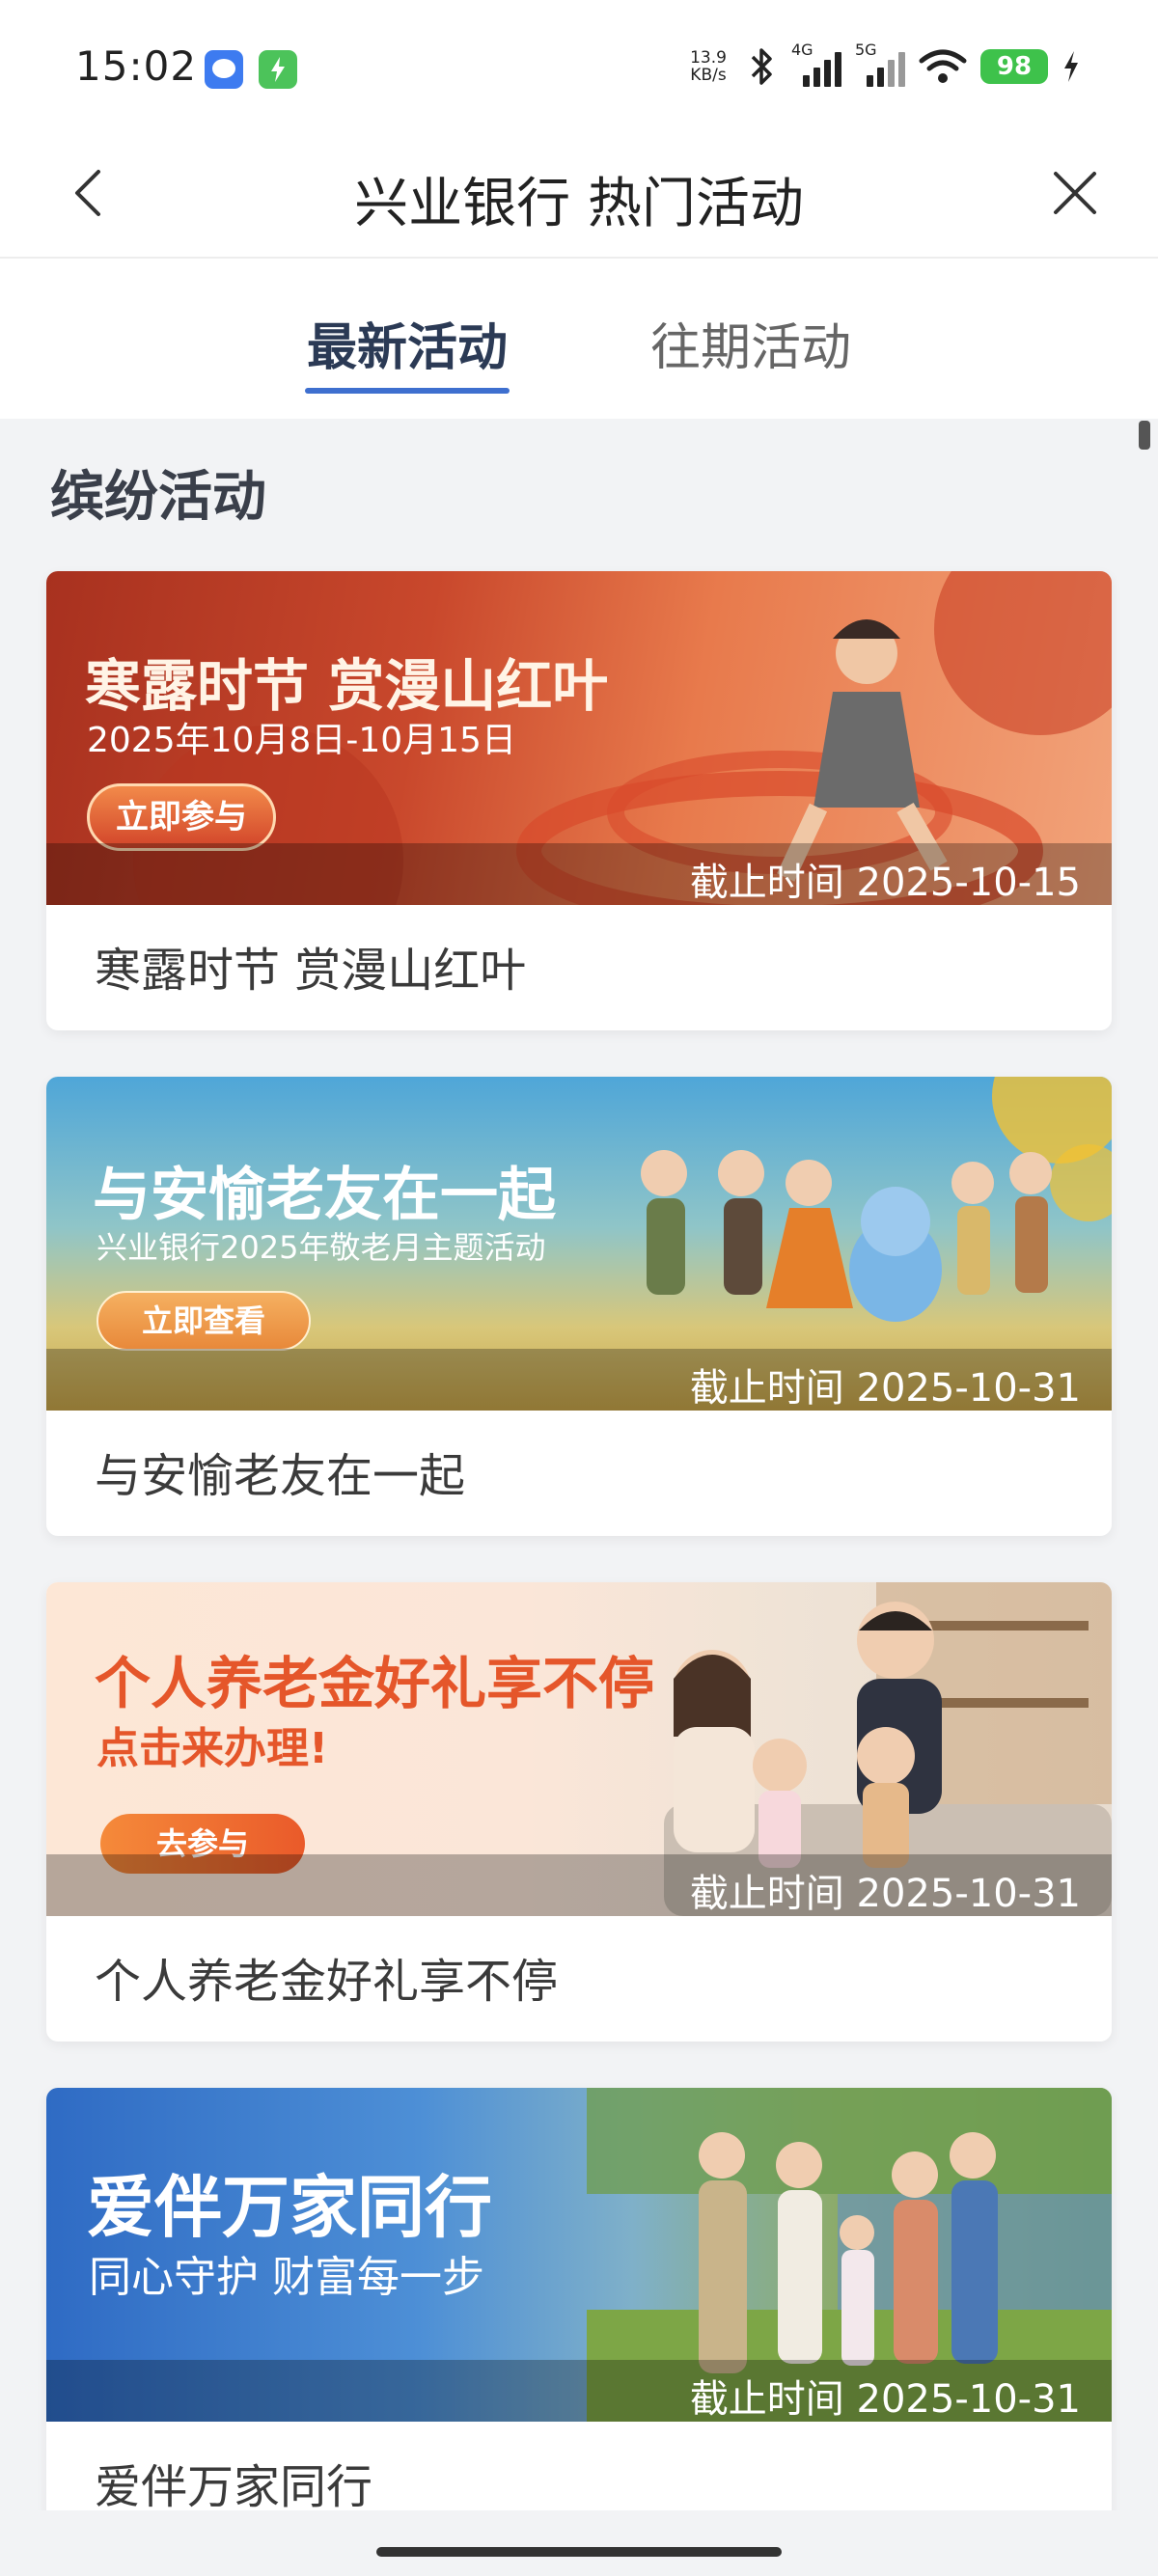  Describe the element at coordinates (750, 343) in the screenshot. I see `tab-past-activities: 往期活动` at that location.